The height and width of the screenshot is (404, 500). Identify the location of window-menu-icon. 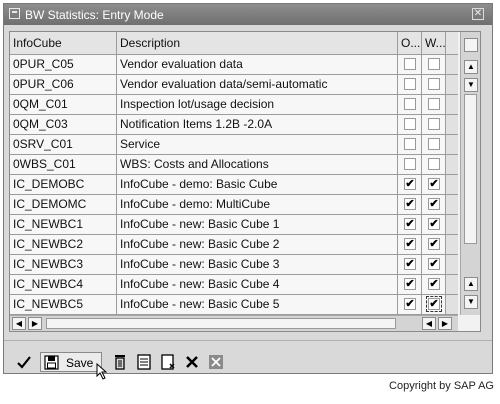
(14, 13).